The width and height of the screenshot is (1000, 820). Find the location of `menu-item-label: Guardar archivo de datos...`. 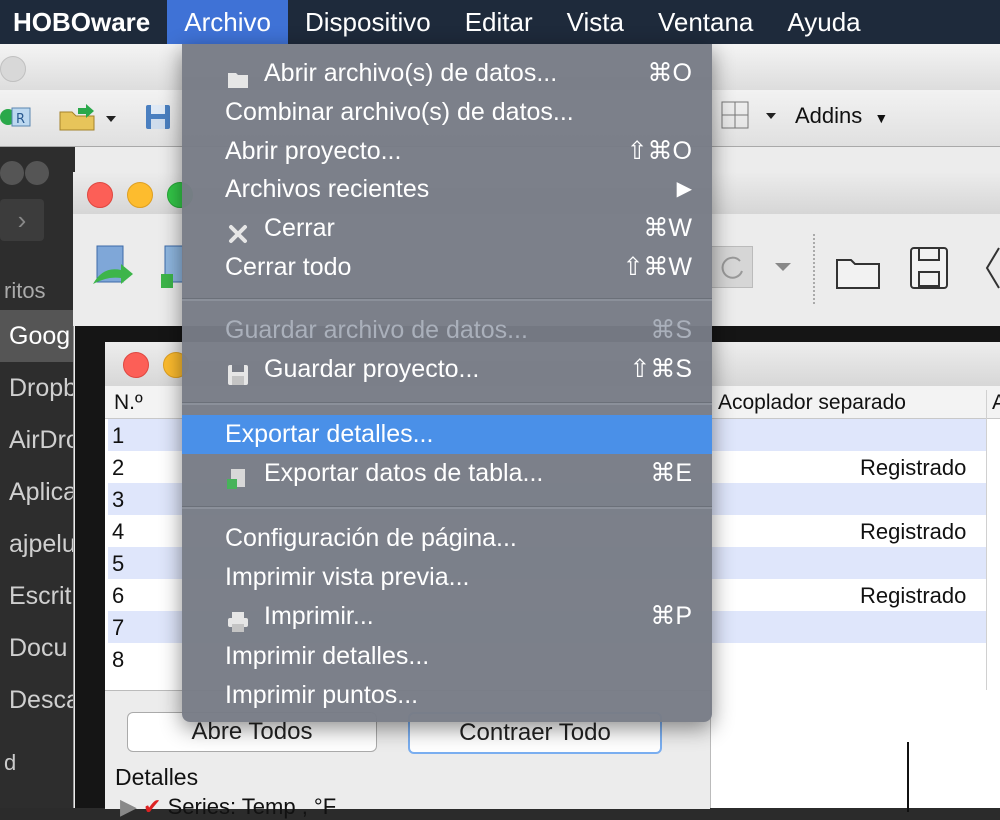

menu-item-label: Guardar archivo de datos... is located at coordinates (376, 330).